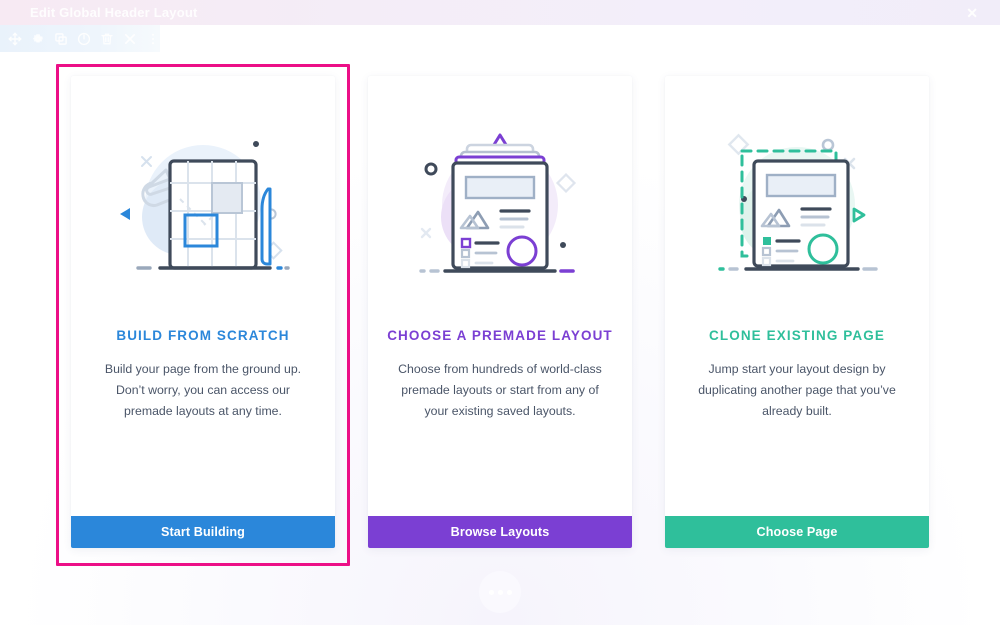 The image size is (1000, 625). Describe the element at coordinates (84, 39) in the screenshot. I see `power-toggle-icon` at that location.